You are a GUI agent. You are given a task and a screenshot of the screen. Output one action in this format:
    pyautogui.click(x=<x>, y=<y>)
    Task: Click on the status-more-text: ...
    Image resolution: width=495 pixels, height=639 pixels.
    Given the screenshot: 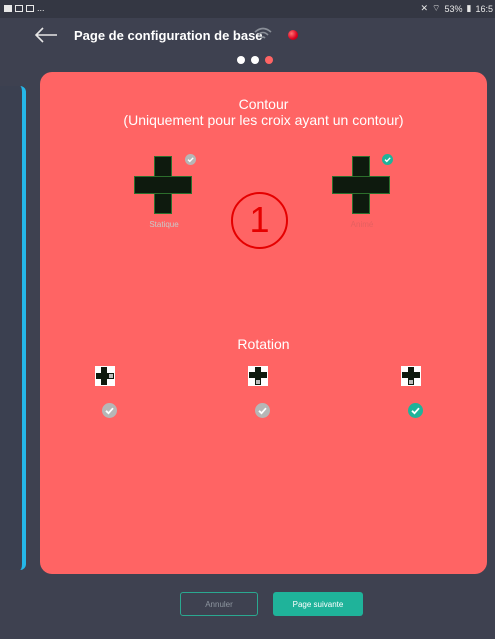 What is the action you would take?
    pyautogui.click(x=41, y=8)
    